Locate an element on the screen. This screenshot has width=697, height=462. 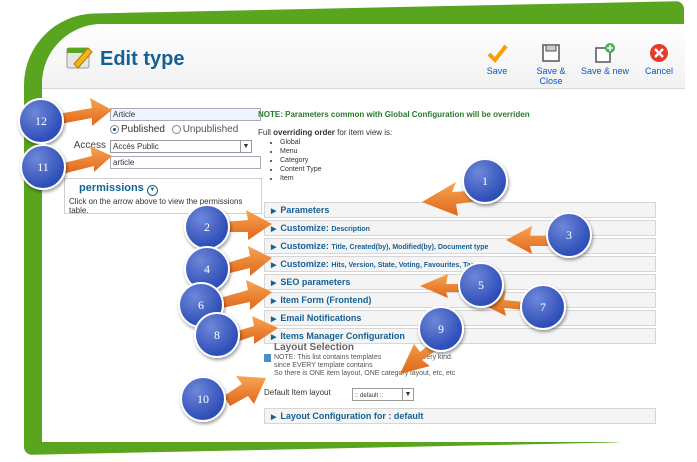
callout-8: 8 is located at coordinates (217, 335).